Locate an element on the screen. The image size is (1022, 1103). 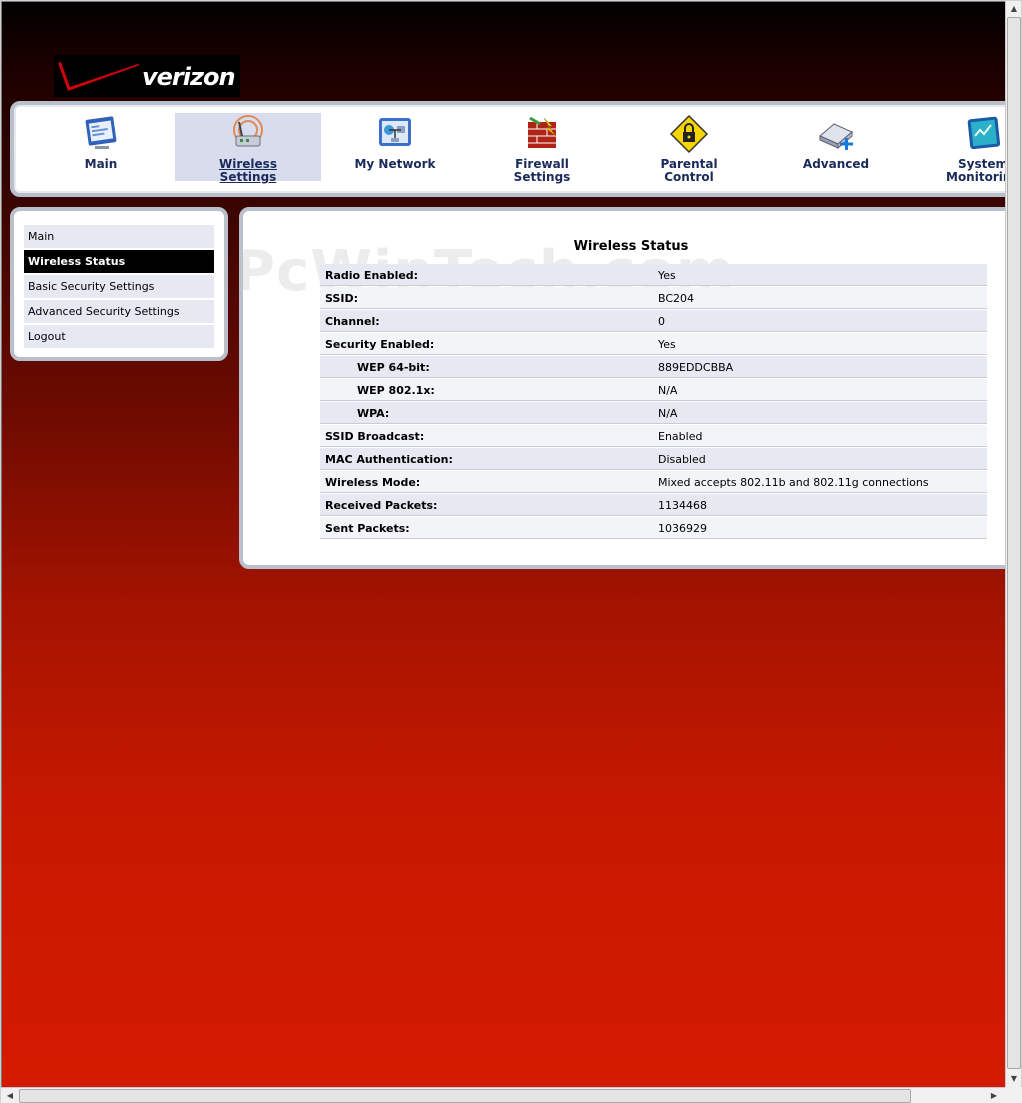
verizon-logo: verizon is located at coordinates (147, 76).